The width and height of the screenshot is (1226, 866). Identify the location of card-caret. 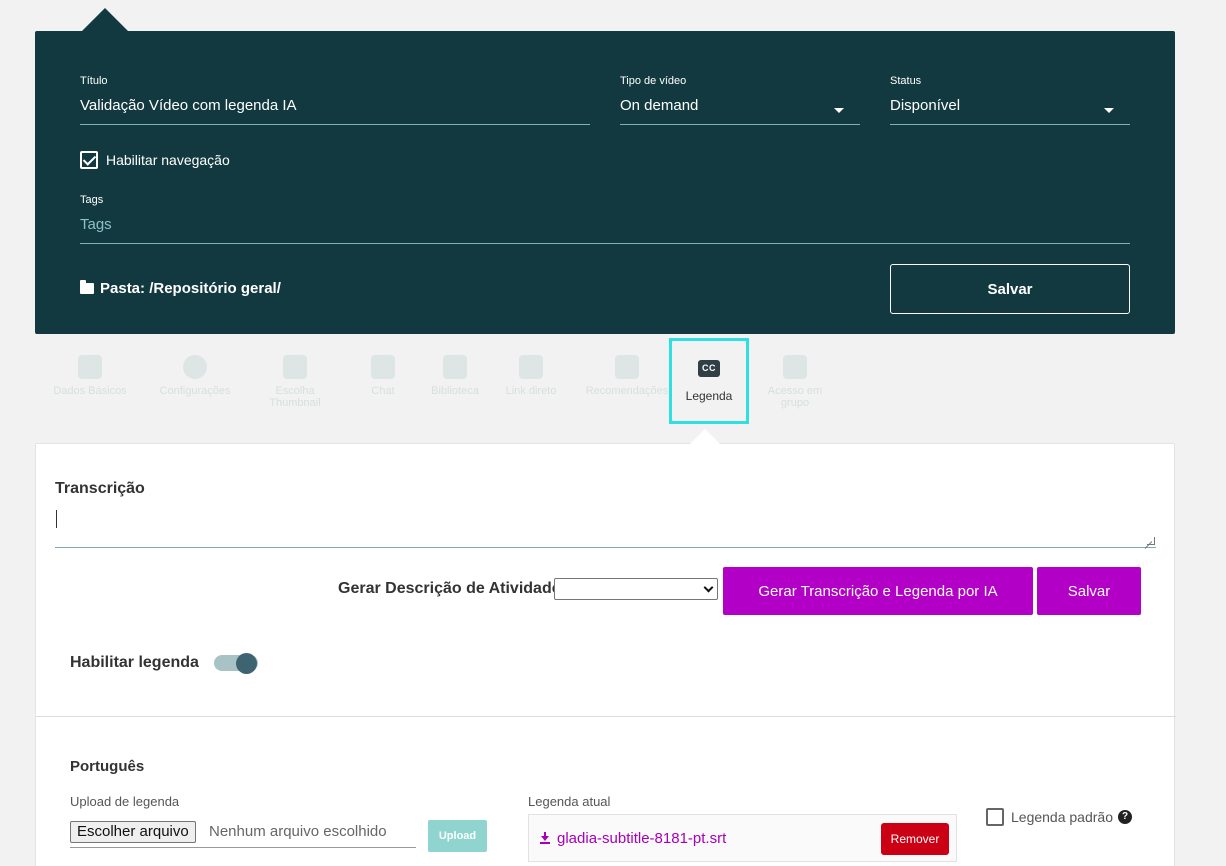
(705, 436).